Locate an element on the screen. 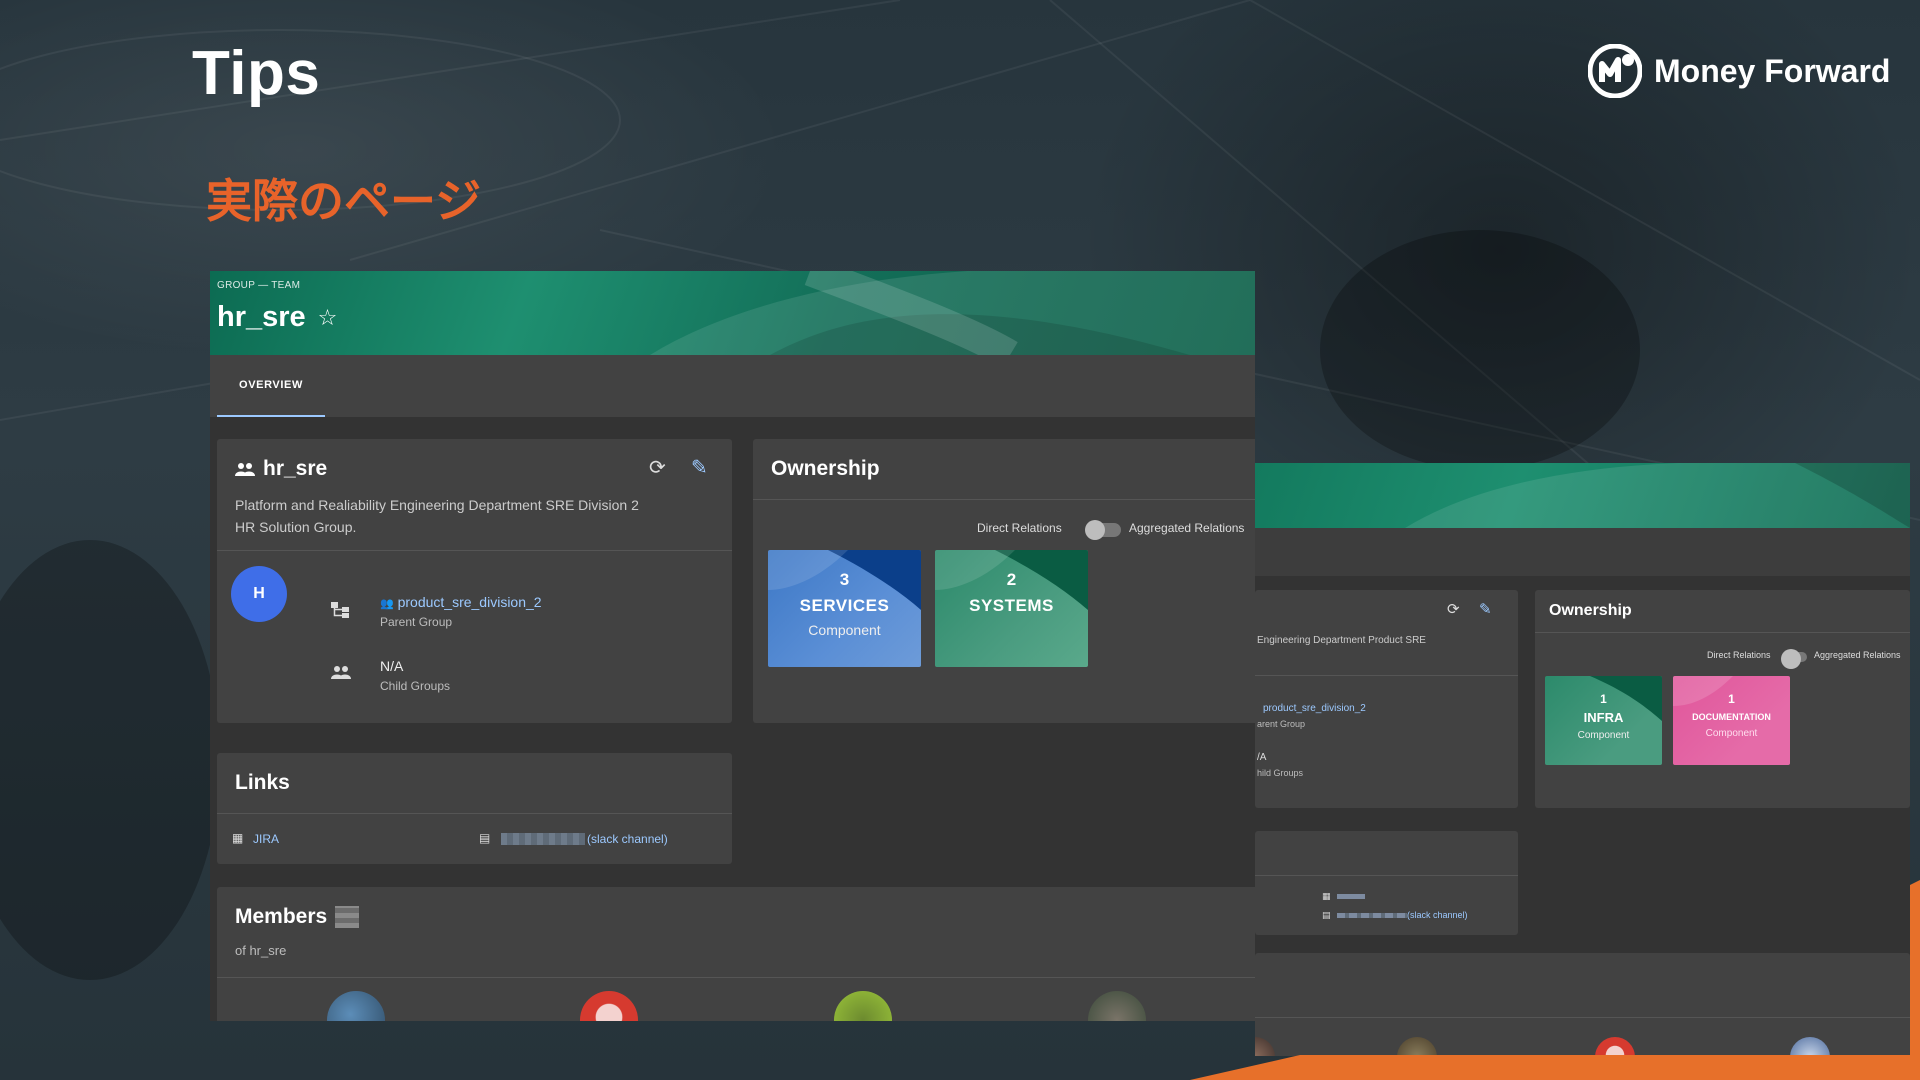 The width and height of the screenshot is (1920, 1080). parent-group-value: 👥 product_sre_division_2 is located at coordinates (461, 602).